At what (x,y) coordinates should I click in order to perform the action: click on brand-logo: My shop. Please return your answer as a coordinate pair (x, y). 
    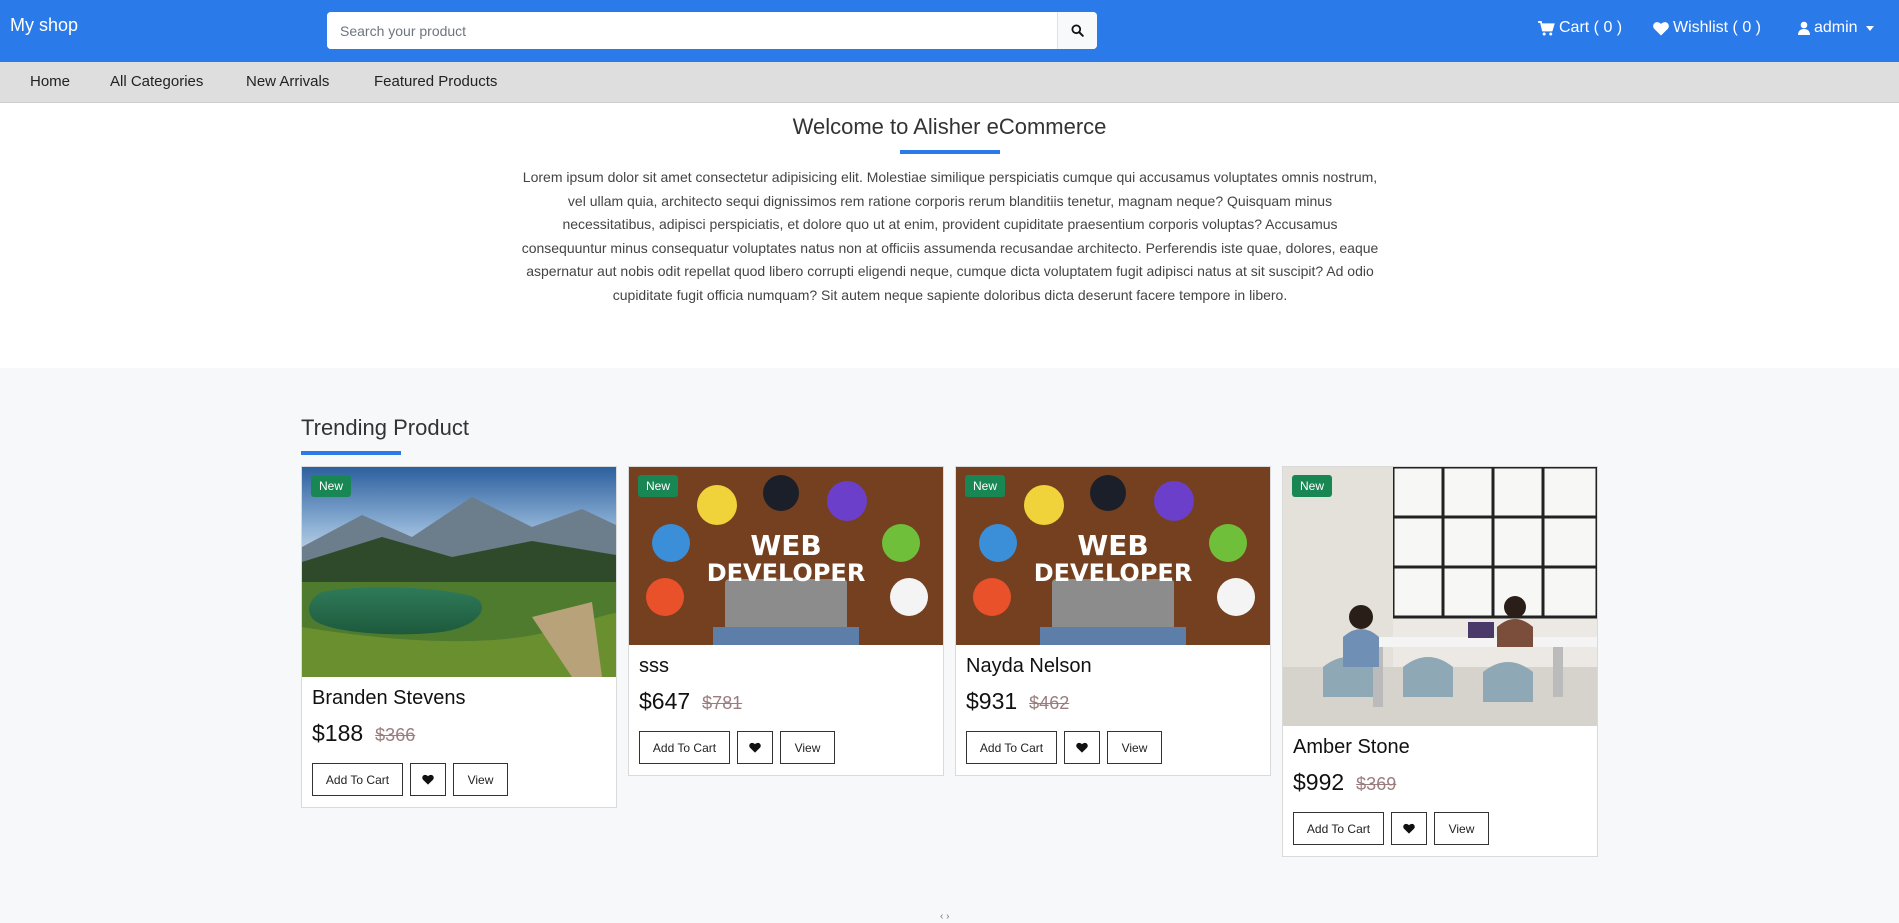
    Looking at the image, I should click on (44, 25).